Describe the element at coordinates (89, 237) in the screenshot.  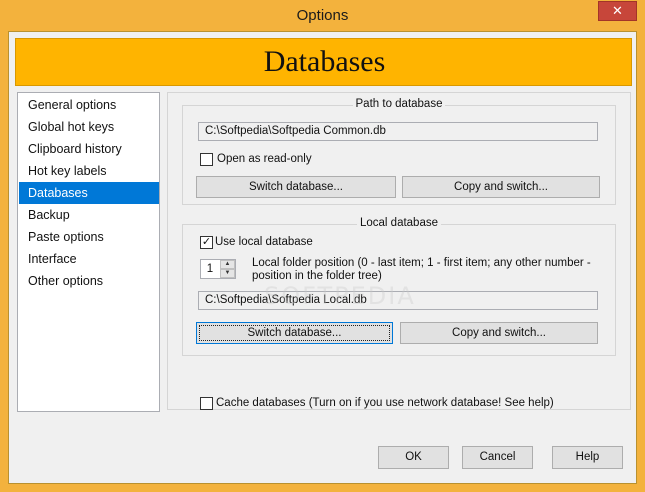
I see `nav-item-paste-options: Paste options` at that location.